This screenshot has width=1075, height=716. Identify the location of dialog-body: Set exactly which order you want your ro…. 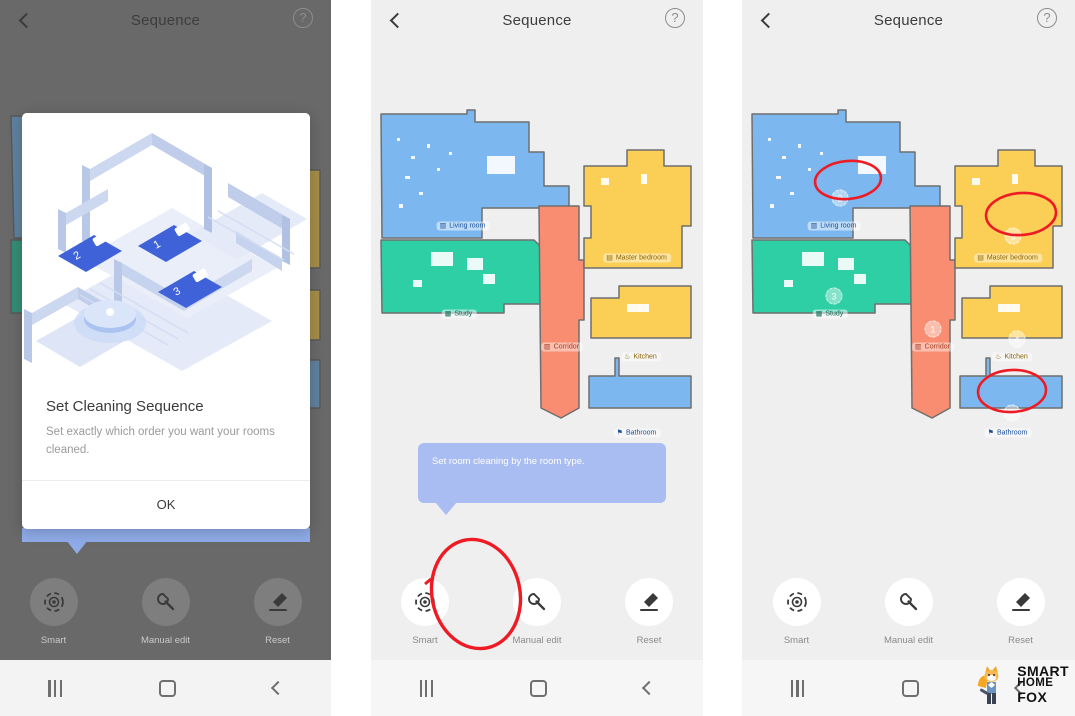
(160, 441).